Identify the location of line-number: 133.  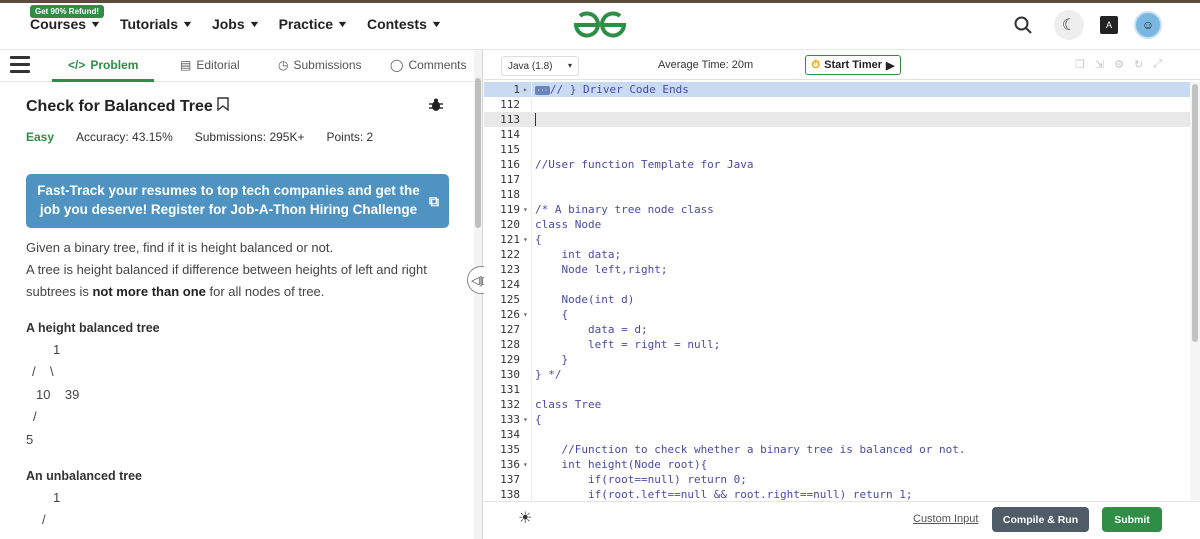
(510, 419).